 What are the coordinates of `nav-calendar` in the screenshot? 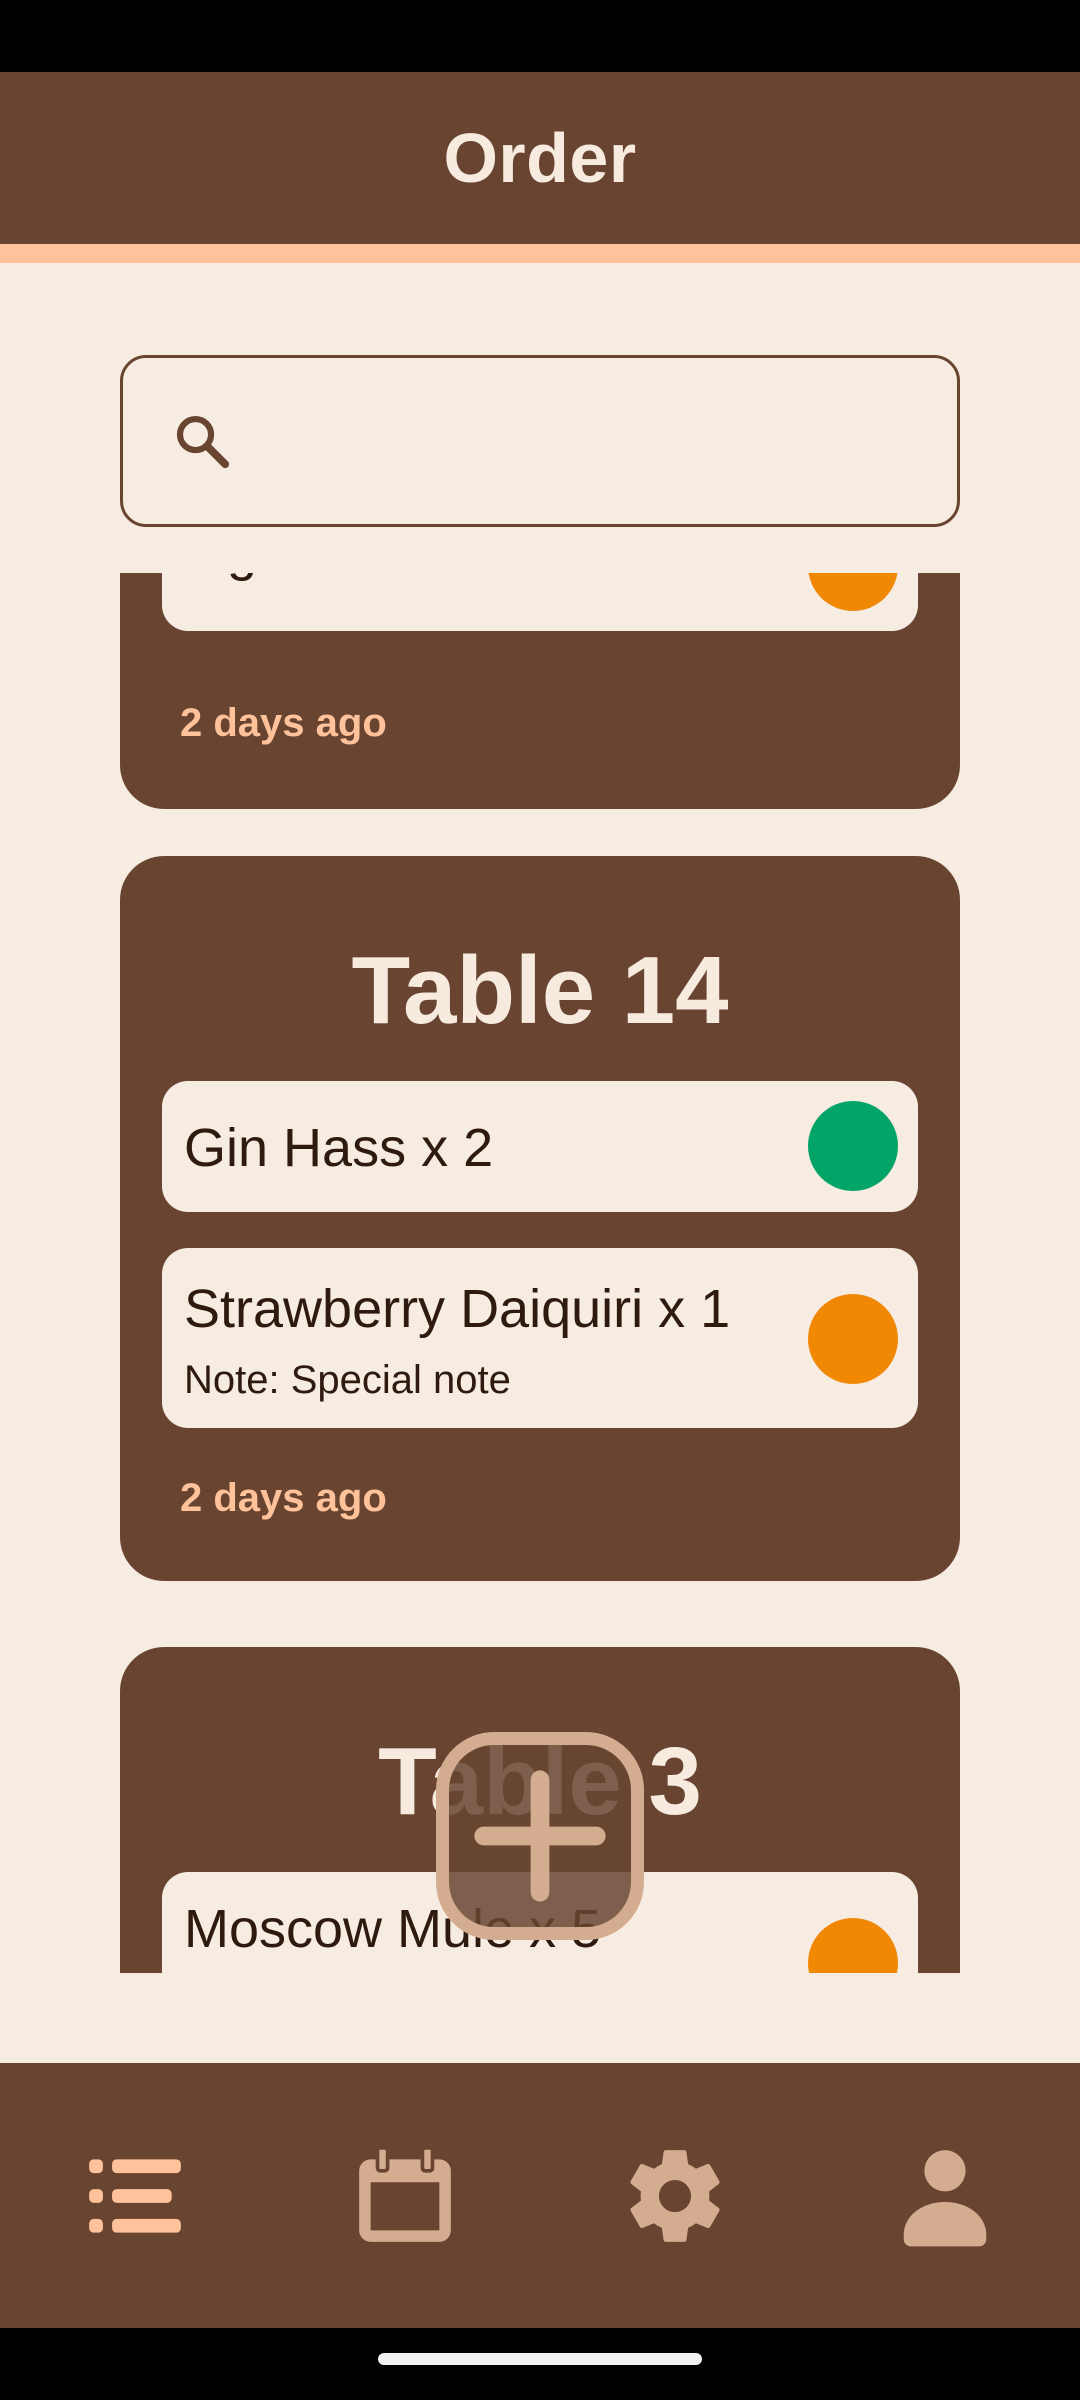 It's located at (405, 2196).